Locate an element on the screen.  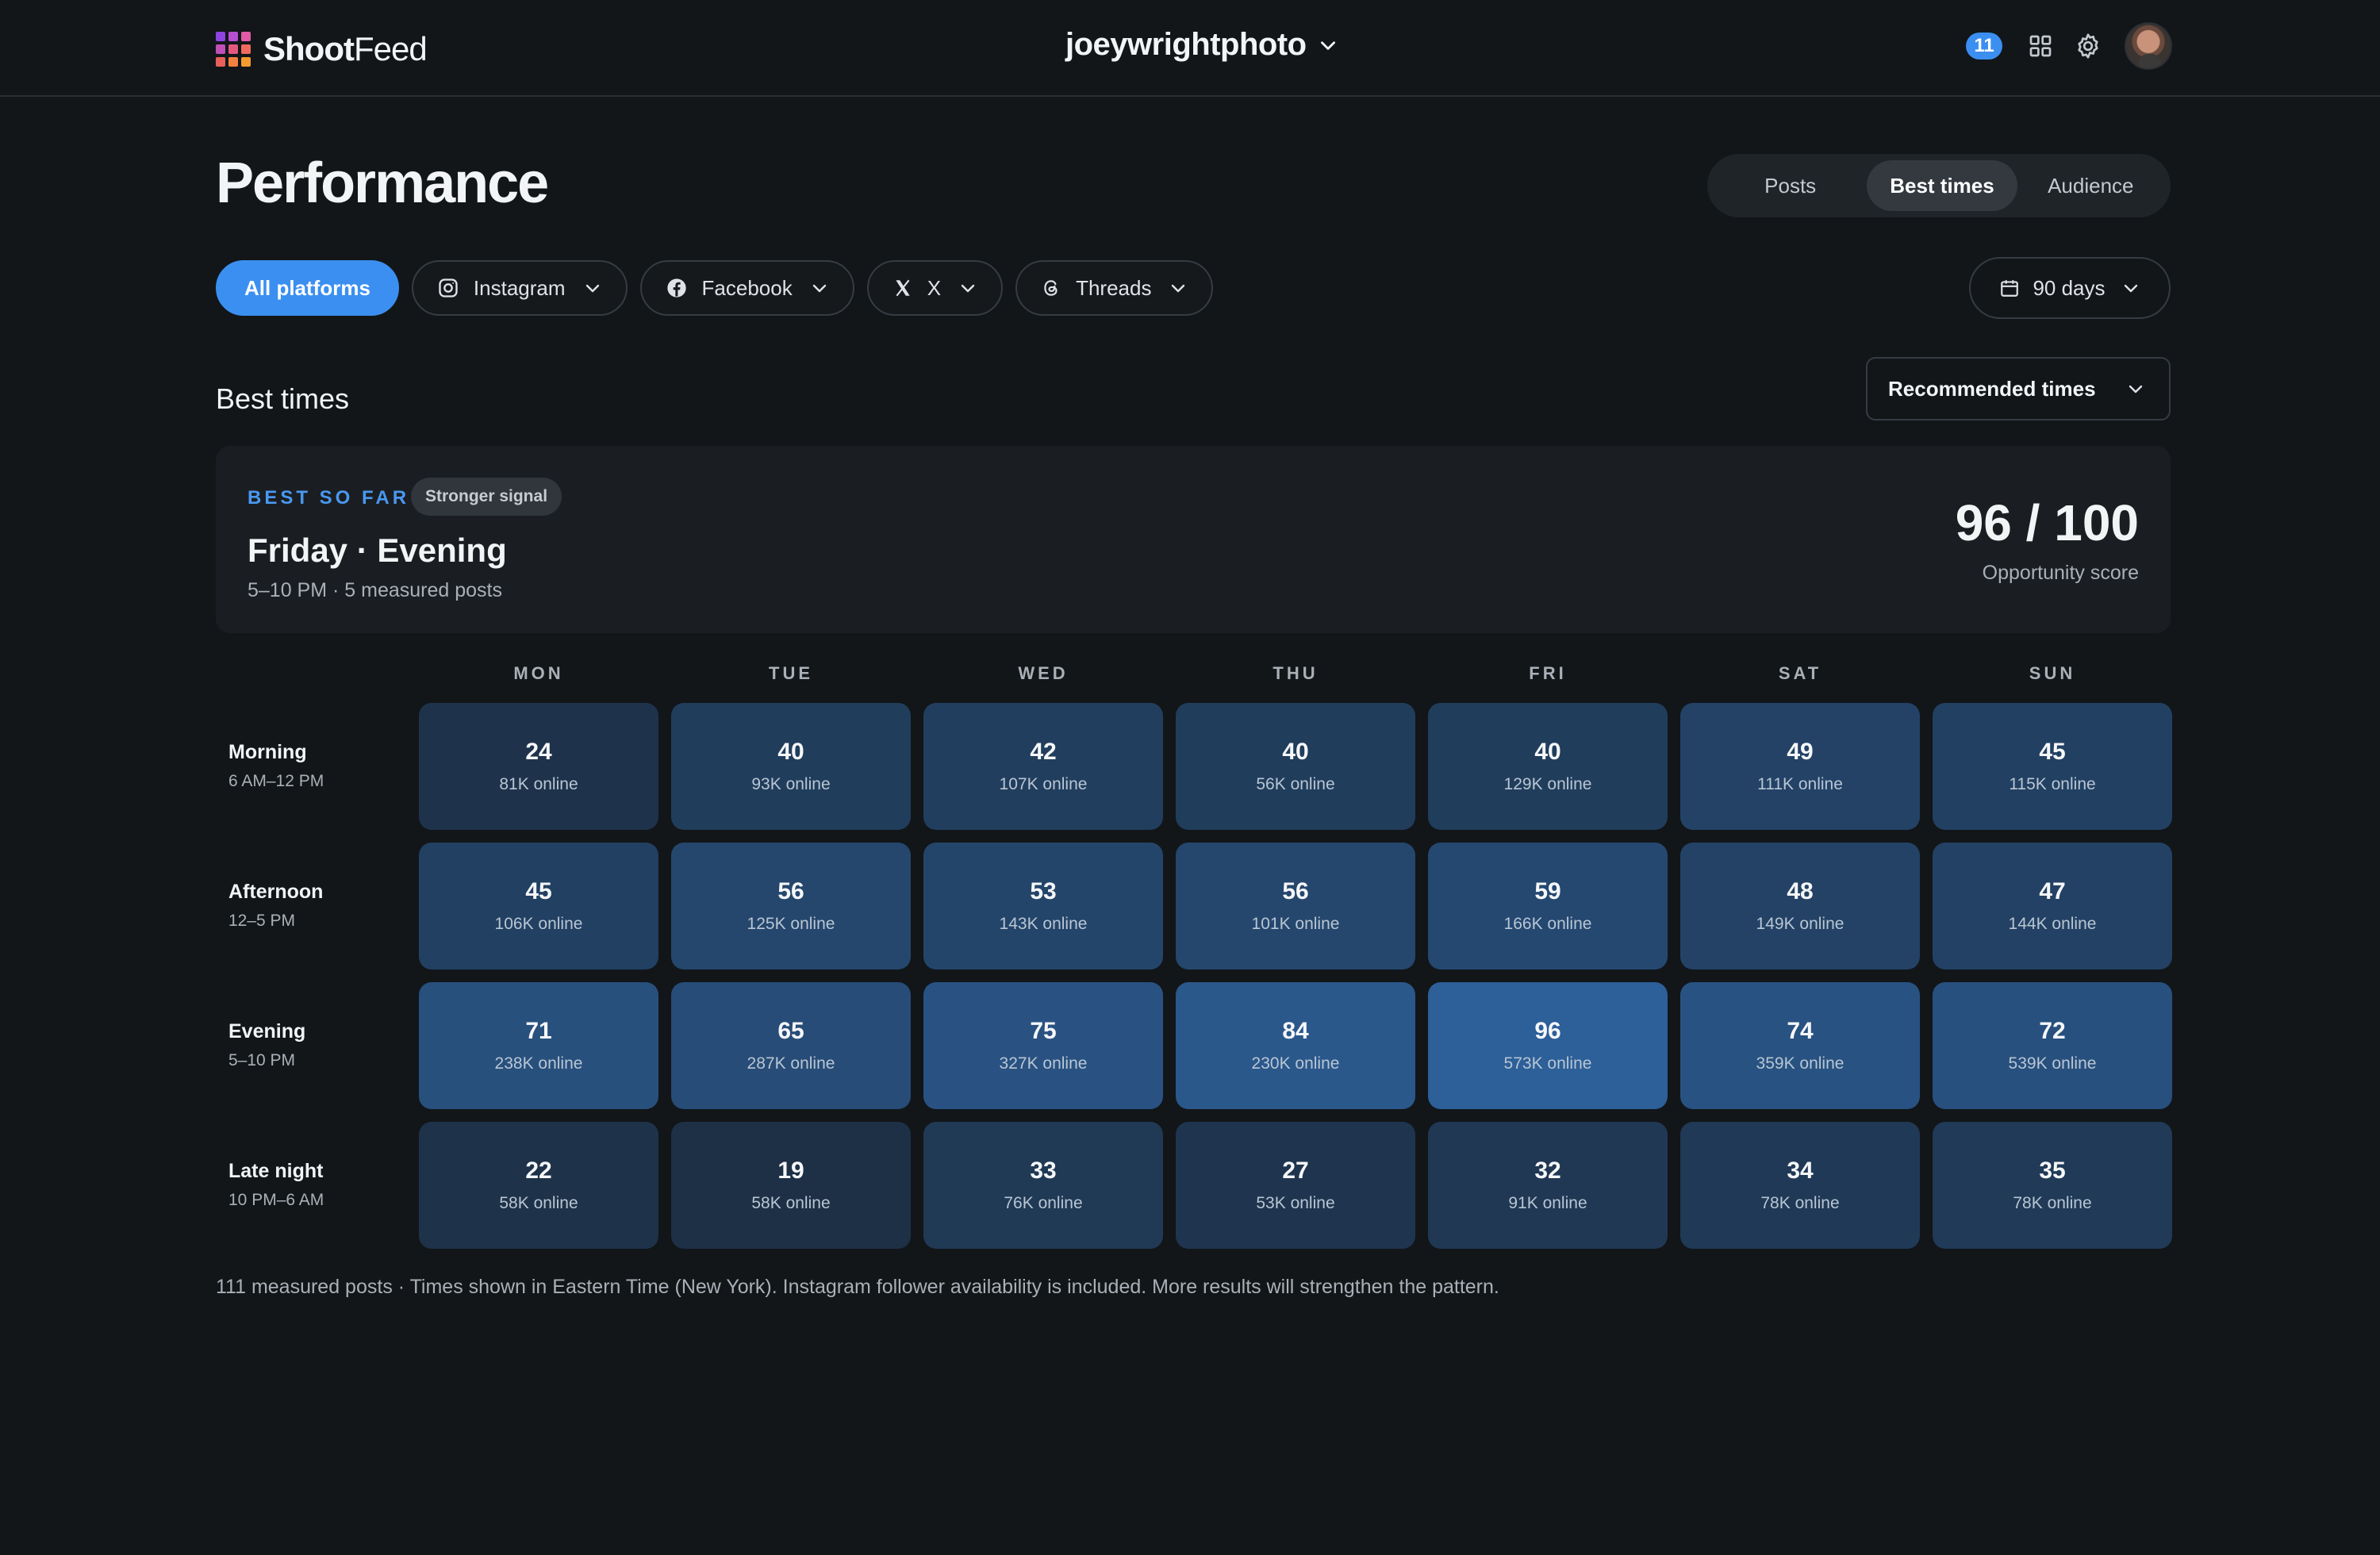
top-bar: ShootFeed joeywrightphoto 11 is located at coordinates (1190, 48).